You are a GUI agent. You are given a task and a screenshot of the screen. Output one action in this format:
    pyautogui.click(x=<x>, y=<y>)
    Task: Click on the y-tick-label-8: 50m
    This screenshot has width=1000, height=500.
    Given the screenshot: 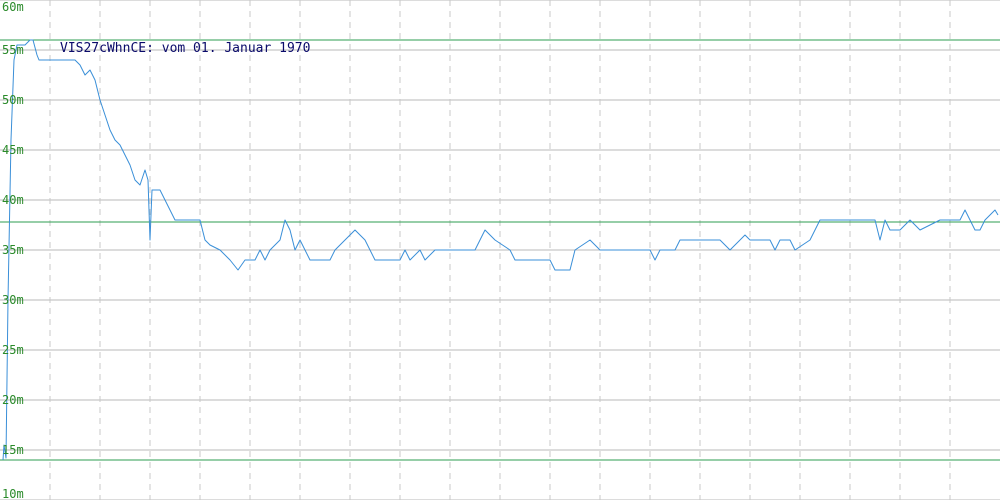 What is the action you would take?
    pyautogui.click(x=13, y=100)
    